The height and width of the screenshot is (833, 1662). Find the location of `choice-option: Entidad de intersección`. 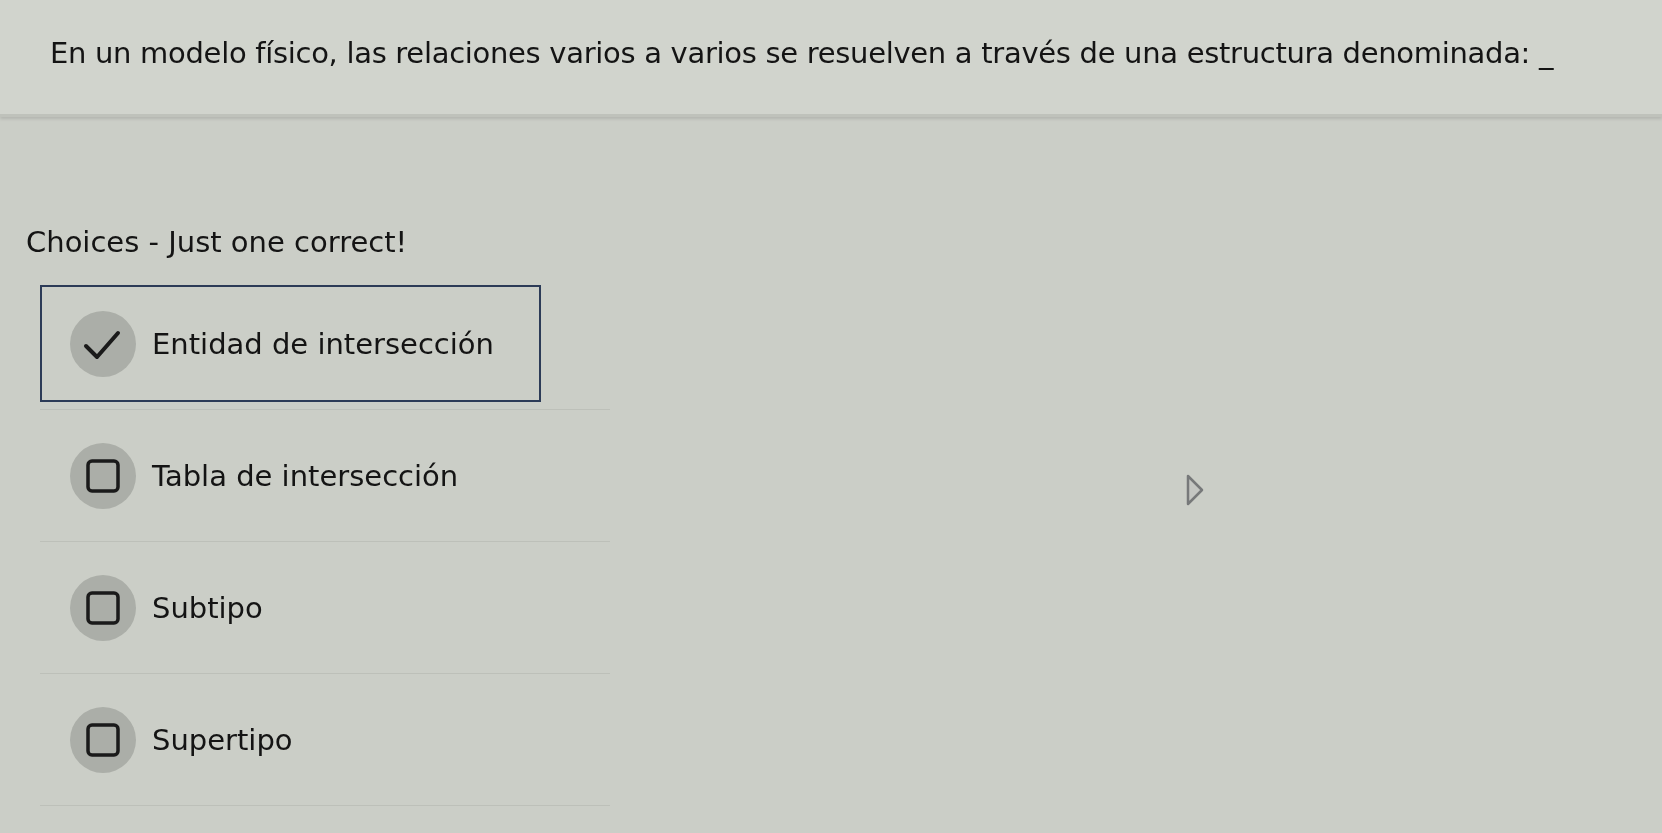

choice-option: Entidad de intersección is located at coordinates (290, 343).